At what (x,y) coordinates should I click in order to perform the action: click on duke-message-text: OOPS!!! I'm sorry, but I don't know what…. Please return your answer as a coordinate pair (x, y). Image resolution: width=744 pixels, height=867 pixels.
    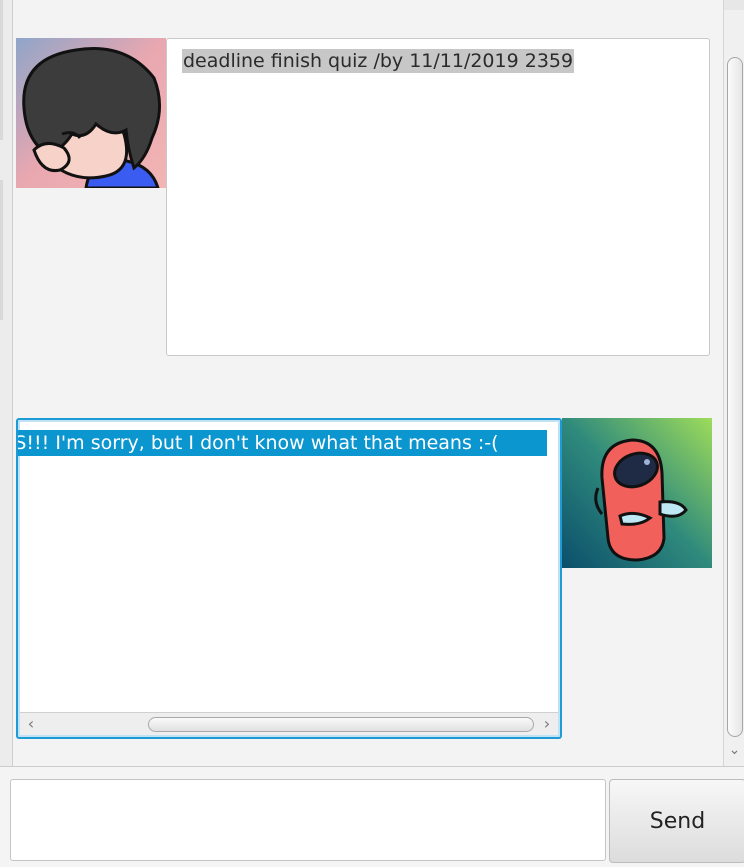
    Looking at the image, I should click on (282, 443).